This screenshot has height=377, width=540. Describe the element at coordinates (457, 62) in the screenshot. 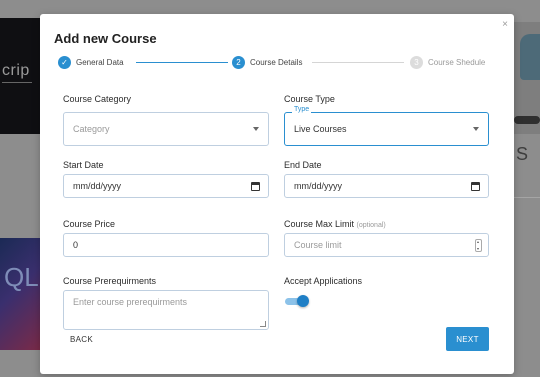

I see `step-label: Course Shedule` at that location.